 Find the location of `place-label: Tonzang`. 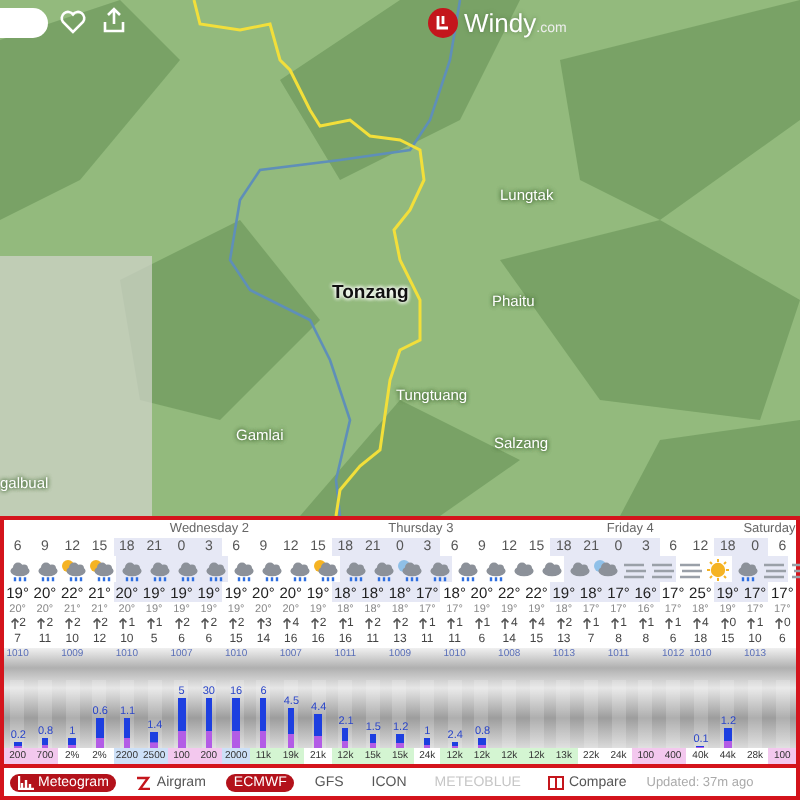

place-label: Tonzang is located at coordinates (370, 293).